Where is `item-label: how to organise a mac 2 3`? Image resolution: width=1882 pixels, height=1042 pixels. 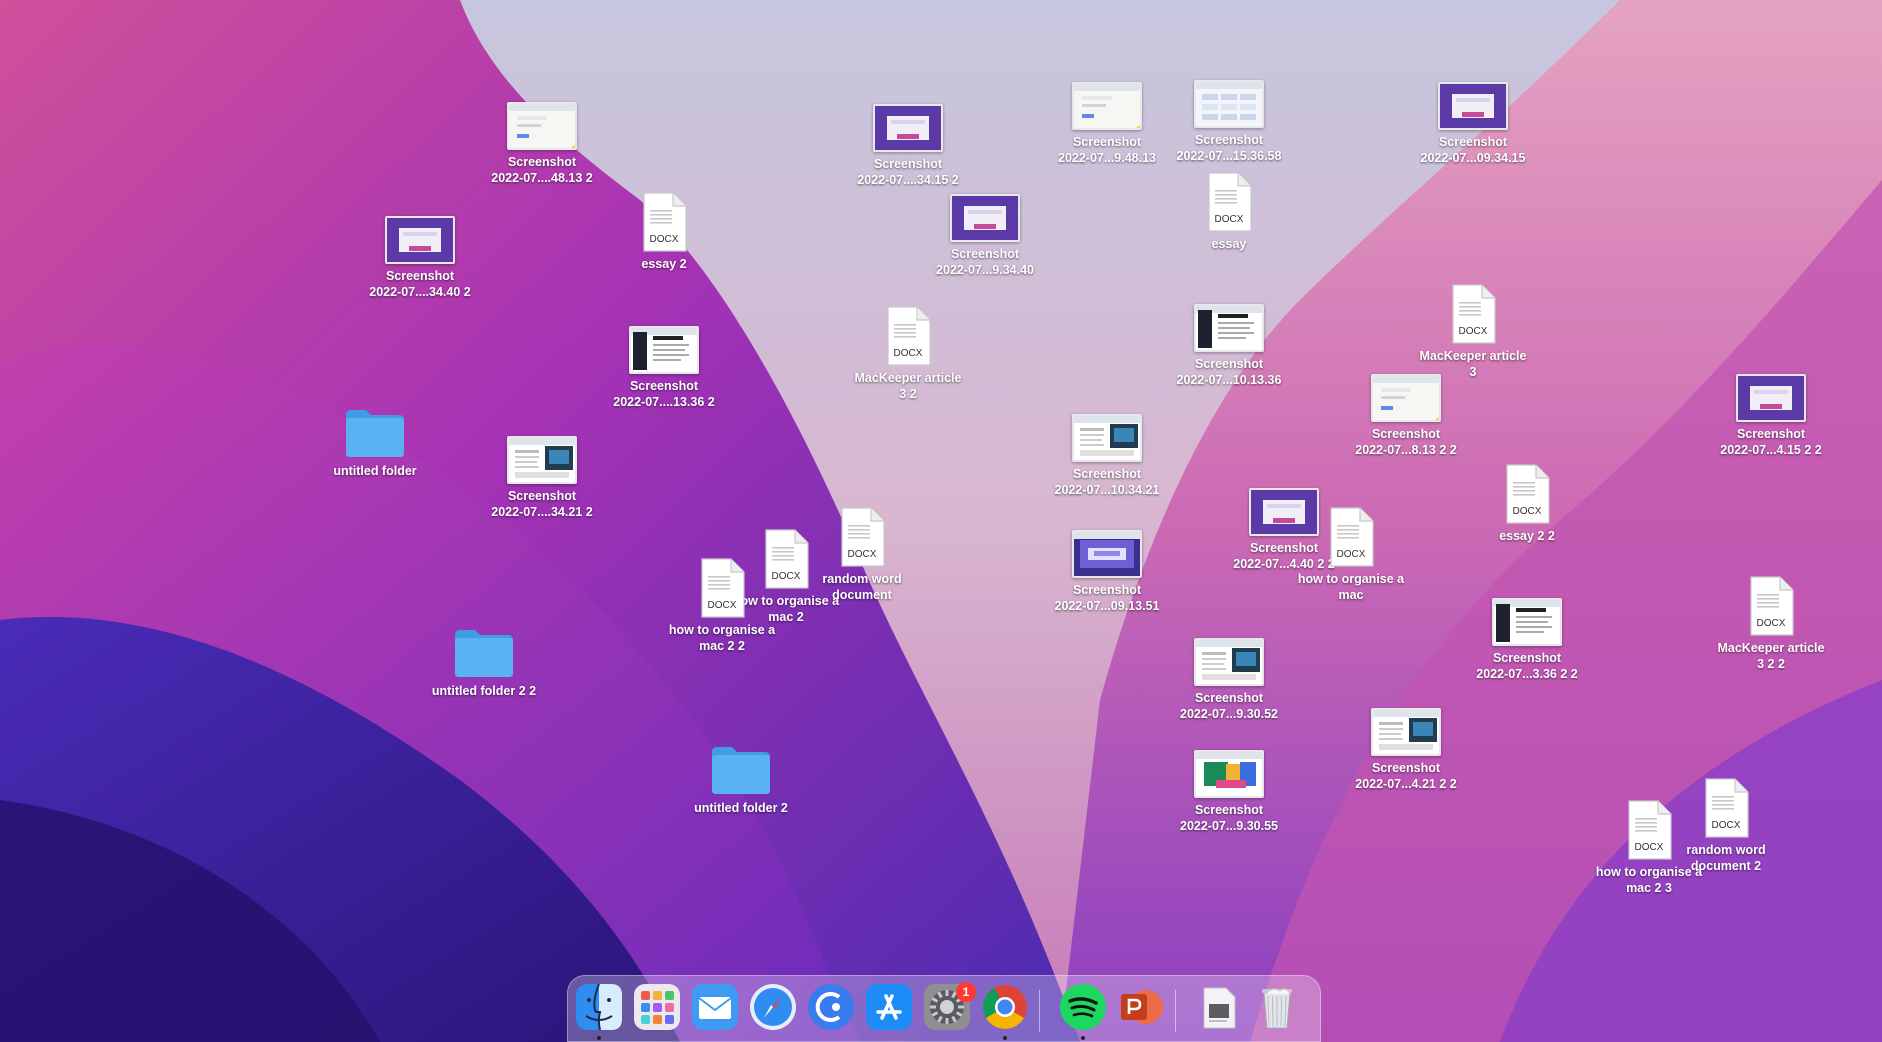 item-label: how to organise a mac 2 3 is located at coordinates (1649, 880).